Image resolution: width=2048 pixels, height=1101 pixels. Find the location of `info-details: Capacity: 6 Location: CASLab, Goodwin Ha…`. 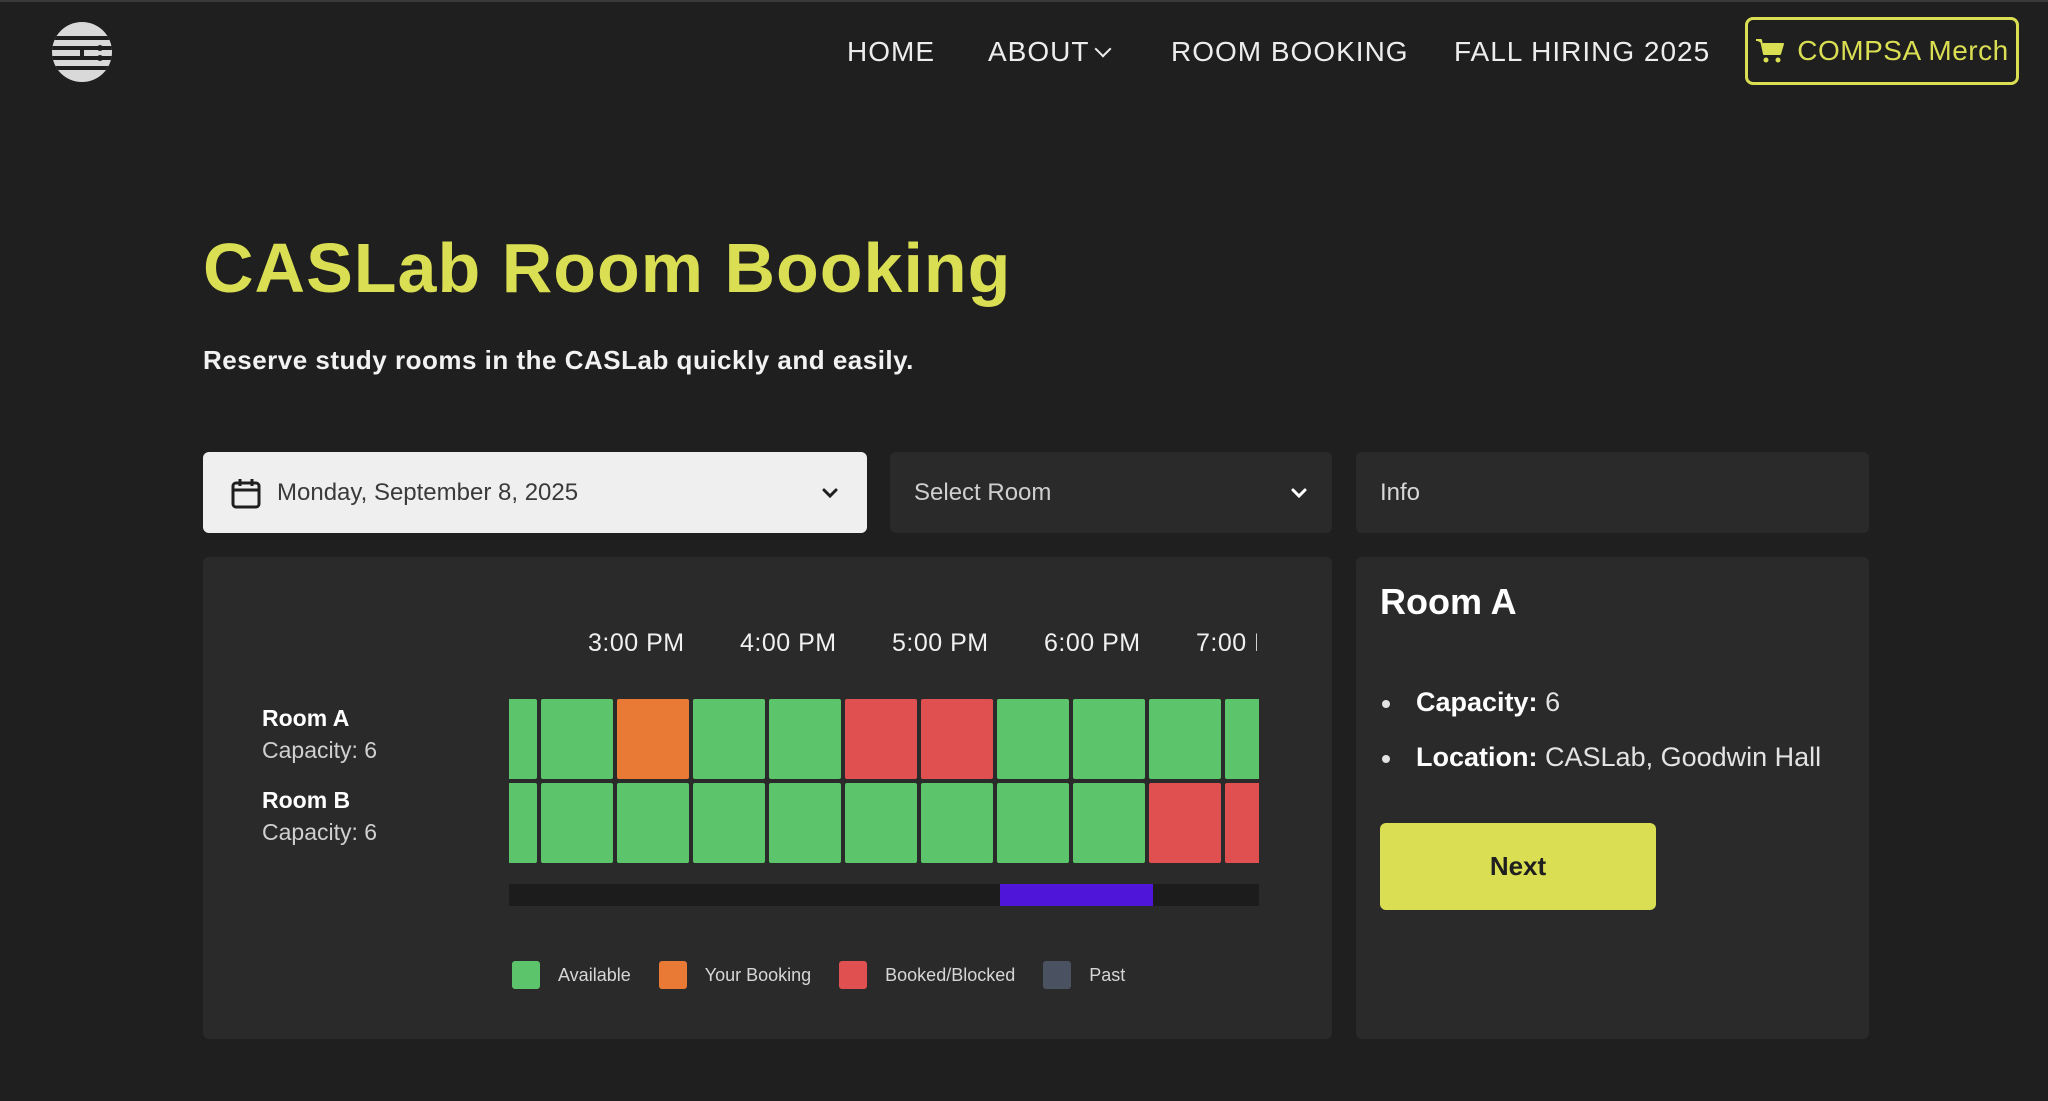

info-details: Capacity: 6 Location: CASLab, Goodwin Ha… is located at coordinates (1600, 742).